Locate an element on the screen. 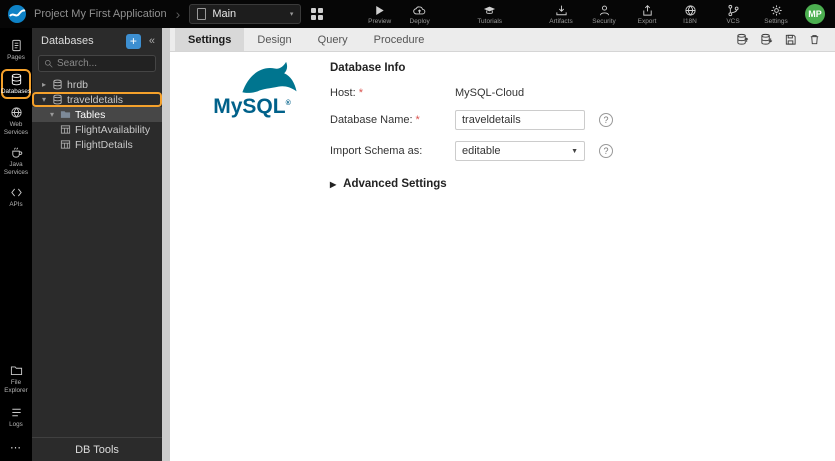 The height and width of the screenshot is (461, 835). tree-item-label: traveldetails is located at coordinates (95, 99).